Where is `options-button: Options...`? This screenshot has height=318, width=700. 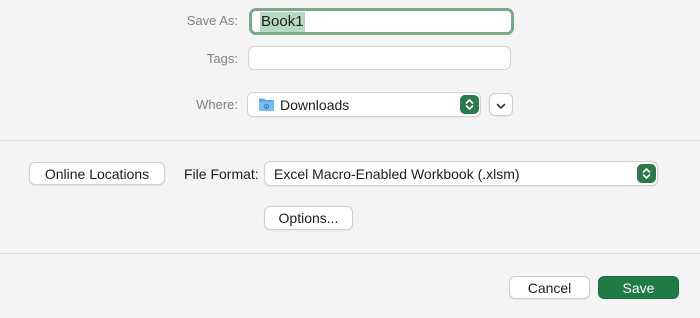 options-button: Options... is located at coordinates (308, 218).